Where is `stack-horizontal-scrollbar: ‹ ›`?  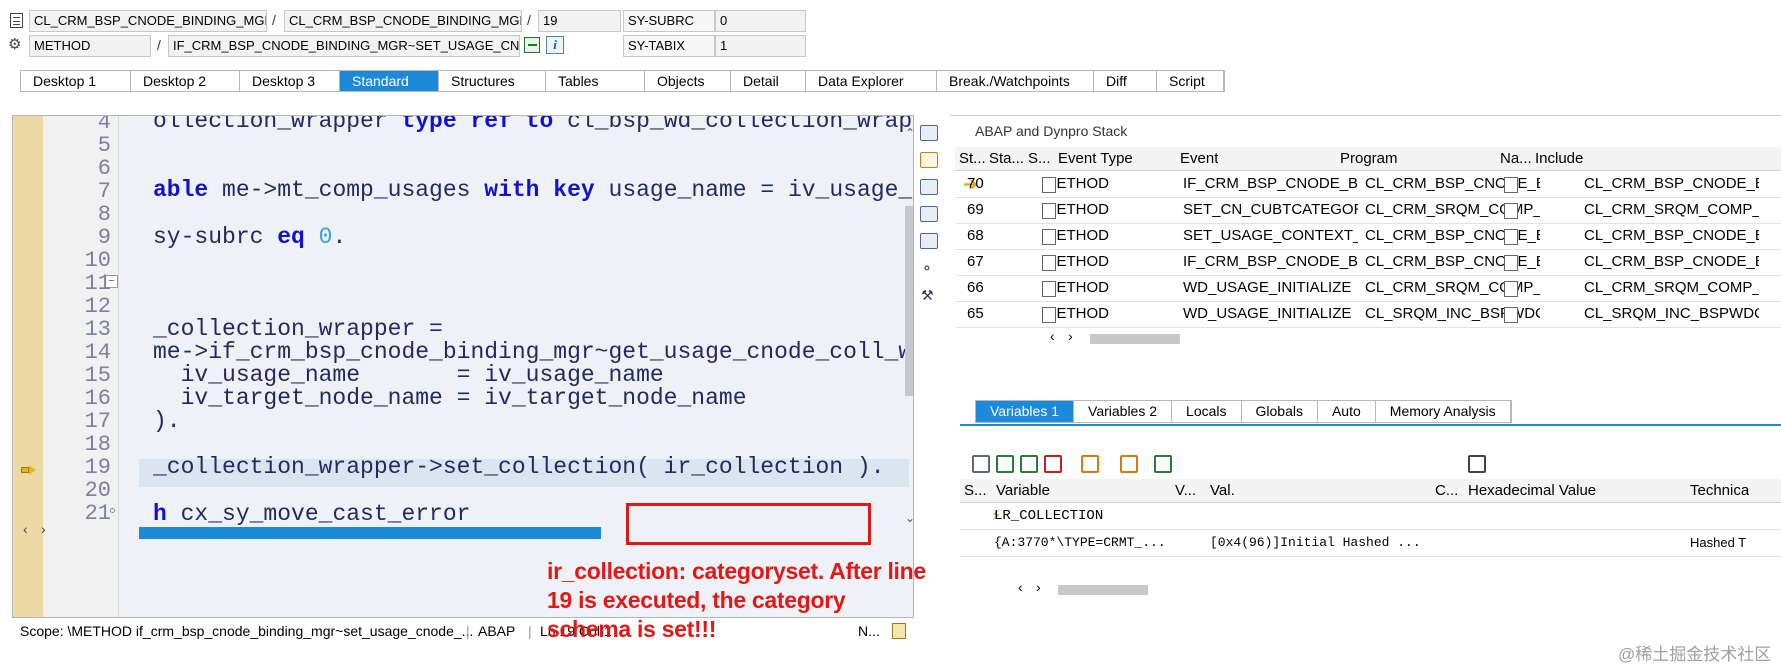
stack-horizontal-scrollbar: ‹ › is located at coordinates (1120, 337).